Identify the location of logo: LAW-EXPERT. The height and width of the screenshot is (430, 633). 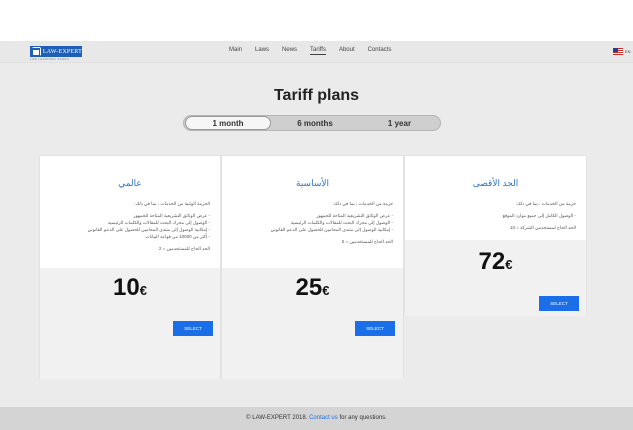
(56, 51).